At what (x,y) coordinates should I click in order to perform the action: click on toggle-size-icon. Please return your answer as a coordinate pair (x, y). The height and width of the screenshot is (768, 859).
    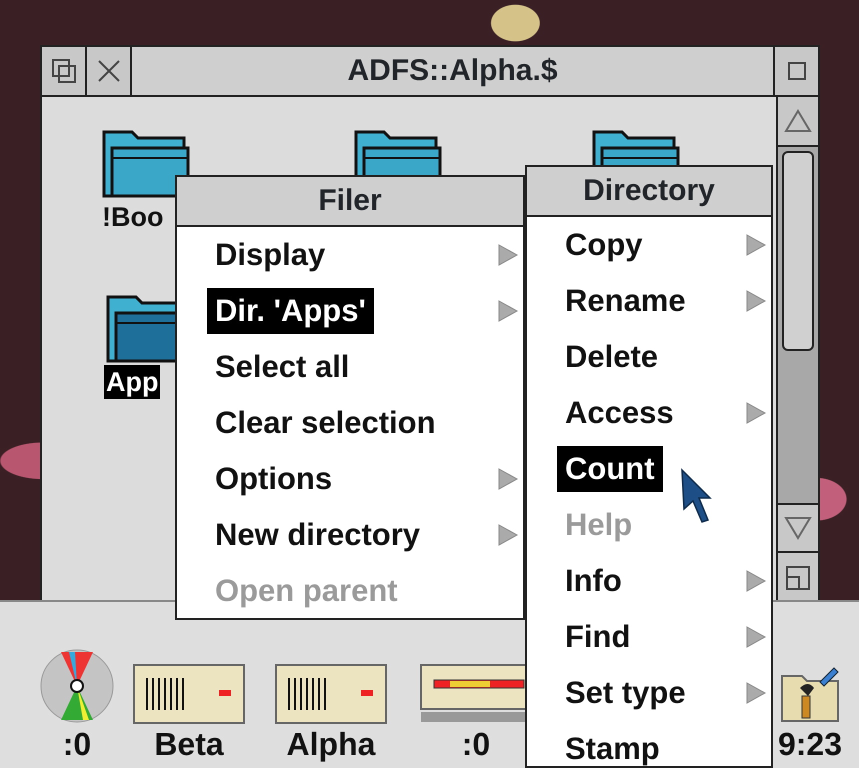
    Looking at the image, I should click on (795, 71).